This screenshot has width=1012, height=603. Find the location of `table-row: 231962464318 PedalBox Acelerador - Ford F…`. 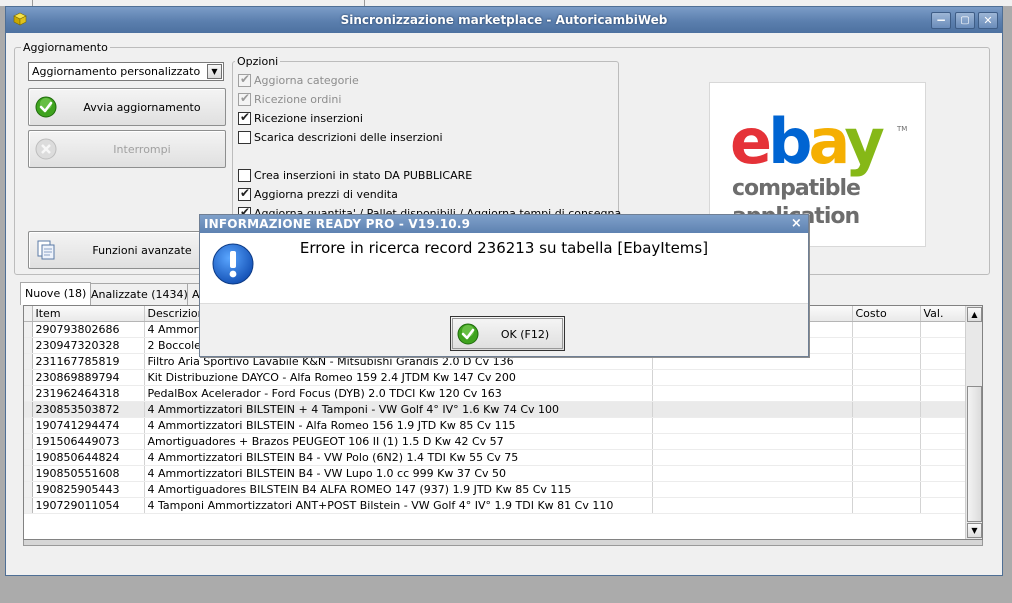

table-row: 231962464318 PedalBox Acelerador - Ford F… is located at coordinates (496, 393).